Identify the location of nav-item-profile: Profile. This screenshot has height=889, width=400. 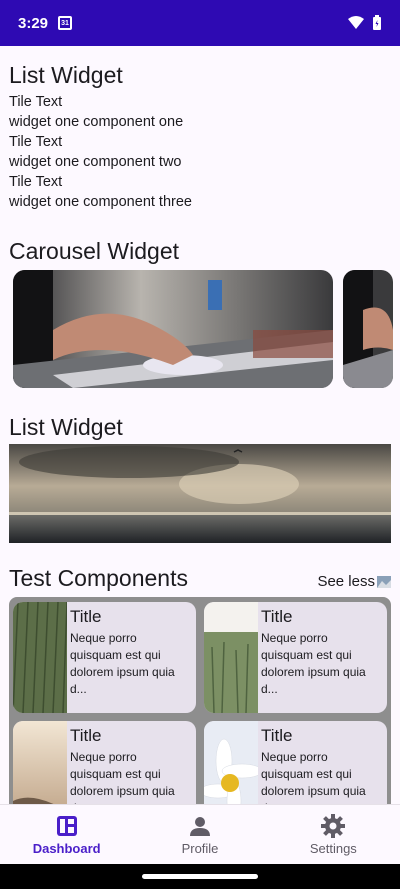
(199, 834).